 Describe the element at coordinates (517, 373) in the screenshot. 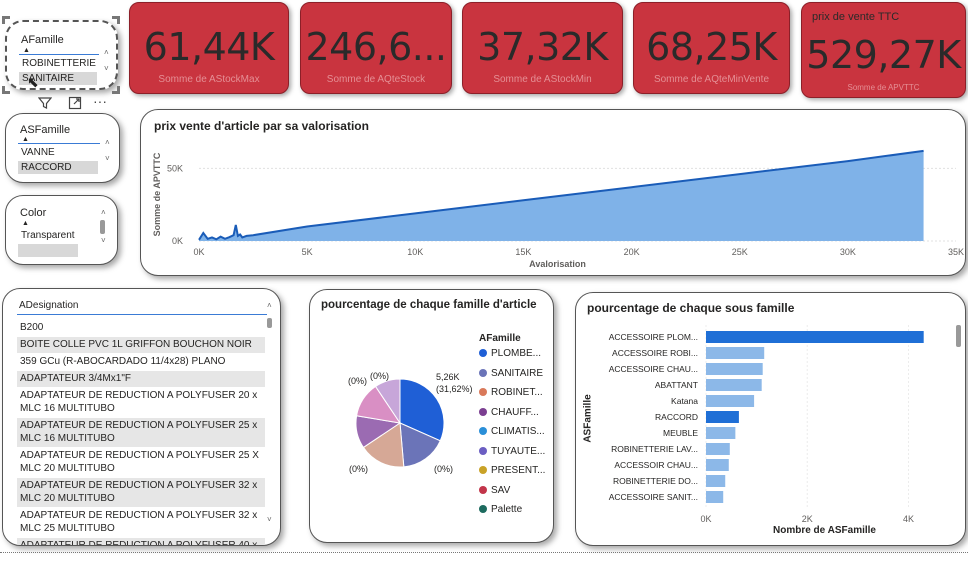

I see `legend-label: SANITAIRE` at that location.